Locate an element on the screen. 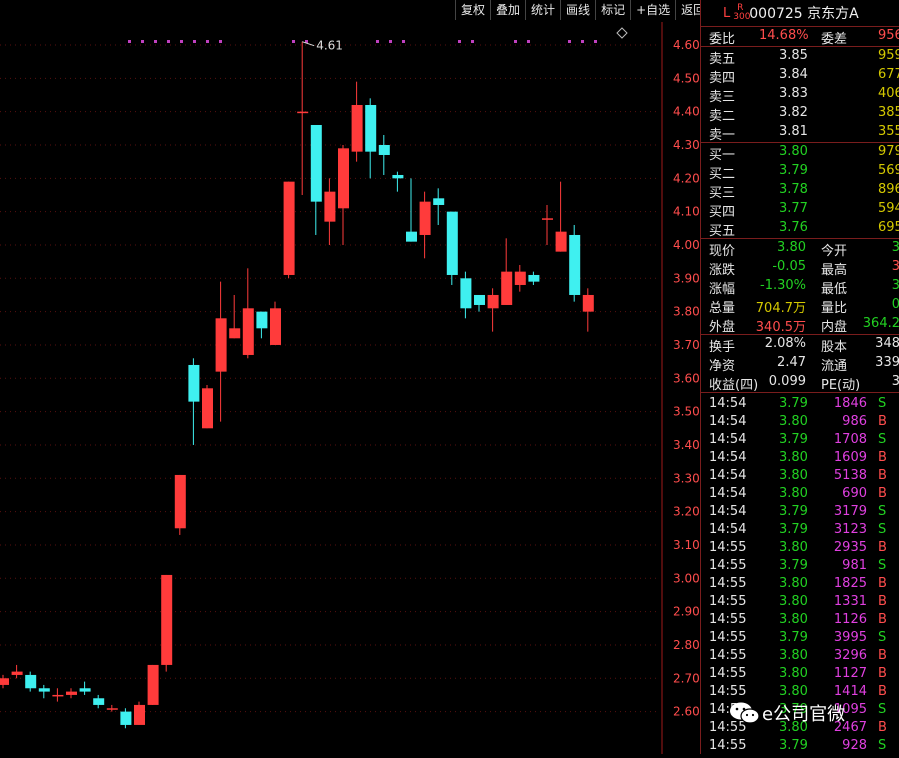 Image resolution: width=899 pixels, height=758 pixels. stat-row: 现价 3.80 今开 3 is located at coordinates (800, 249).